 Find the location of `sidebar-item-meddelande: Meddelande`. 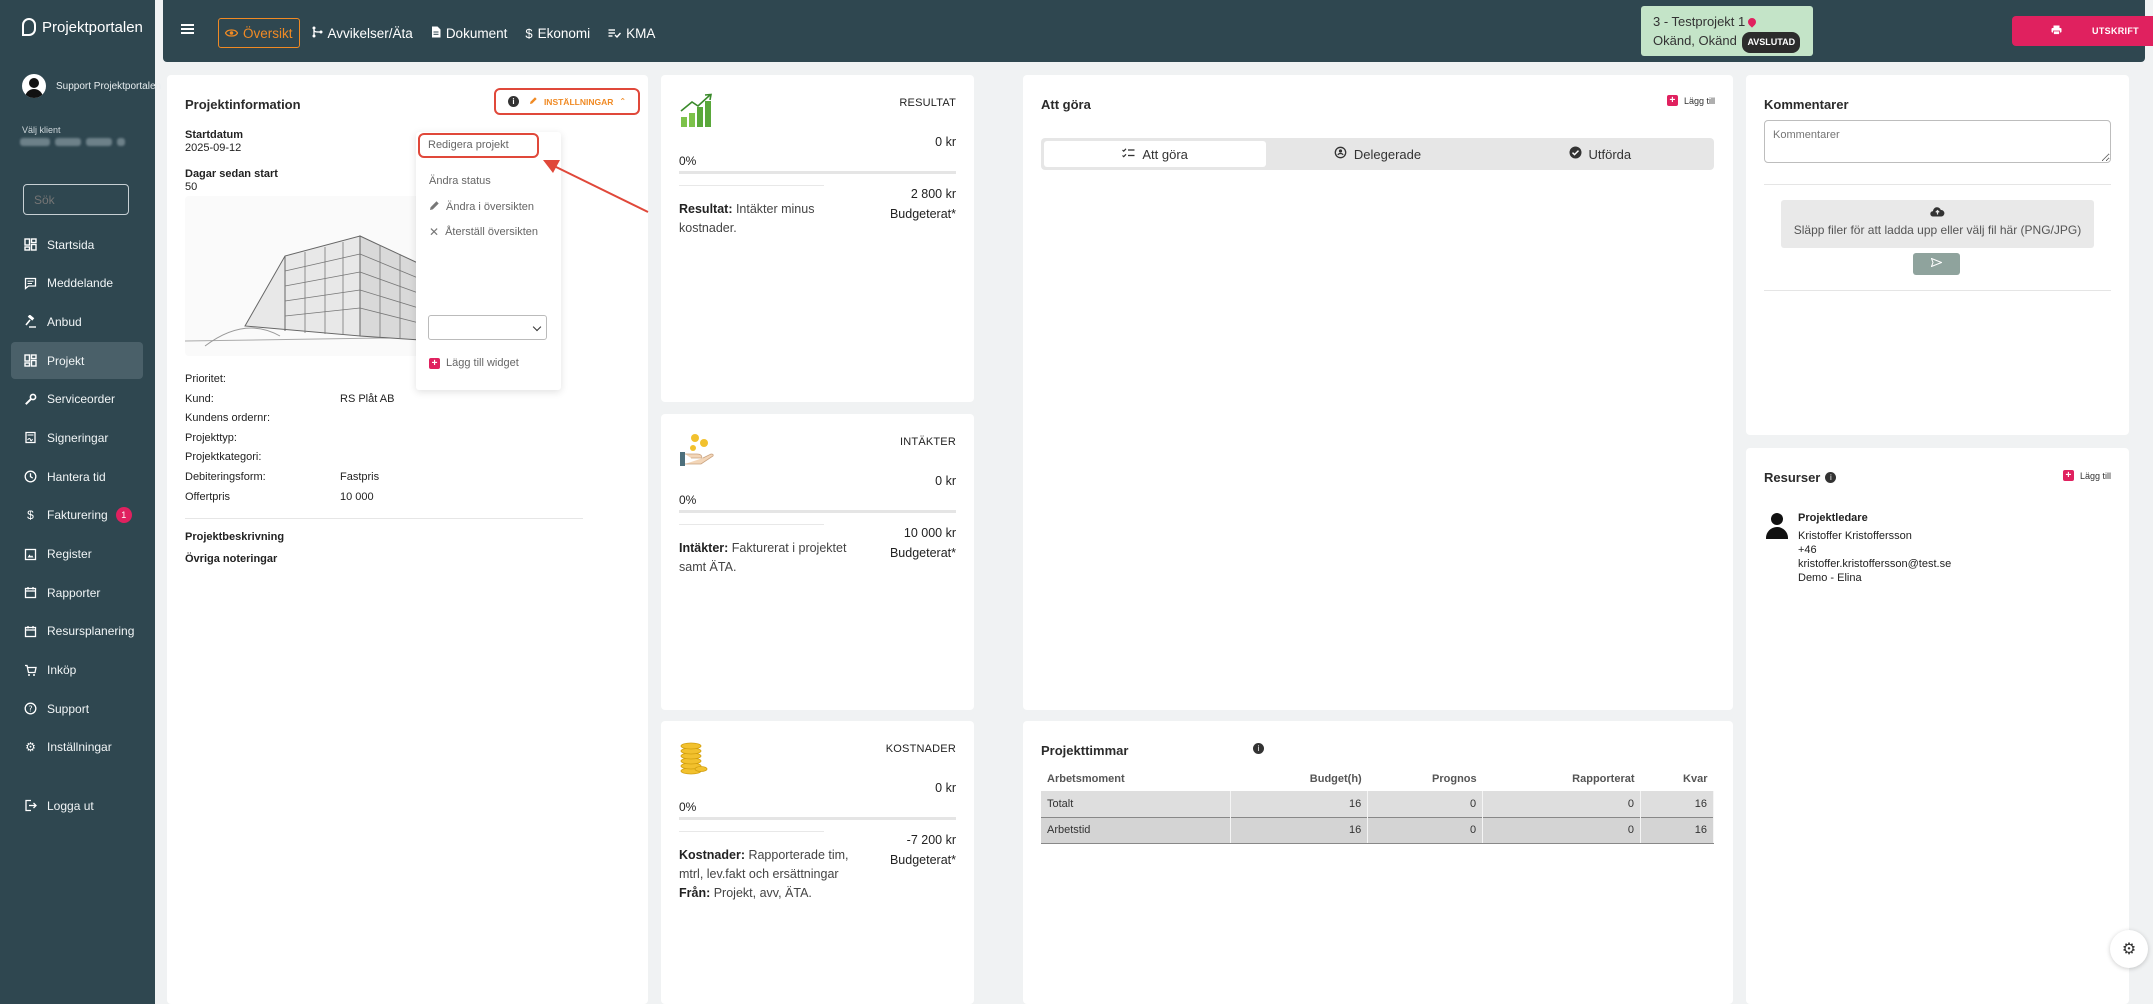

sidebar-item-meddelande: Meddelande is located at coordinates (77, 283).